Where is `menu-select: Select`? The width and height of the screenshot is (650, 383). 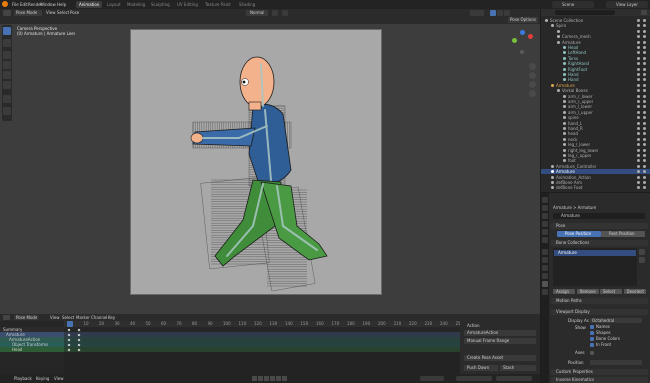 menu-select: Select is located at coordinates (63, 12).